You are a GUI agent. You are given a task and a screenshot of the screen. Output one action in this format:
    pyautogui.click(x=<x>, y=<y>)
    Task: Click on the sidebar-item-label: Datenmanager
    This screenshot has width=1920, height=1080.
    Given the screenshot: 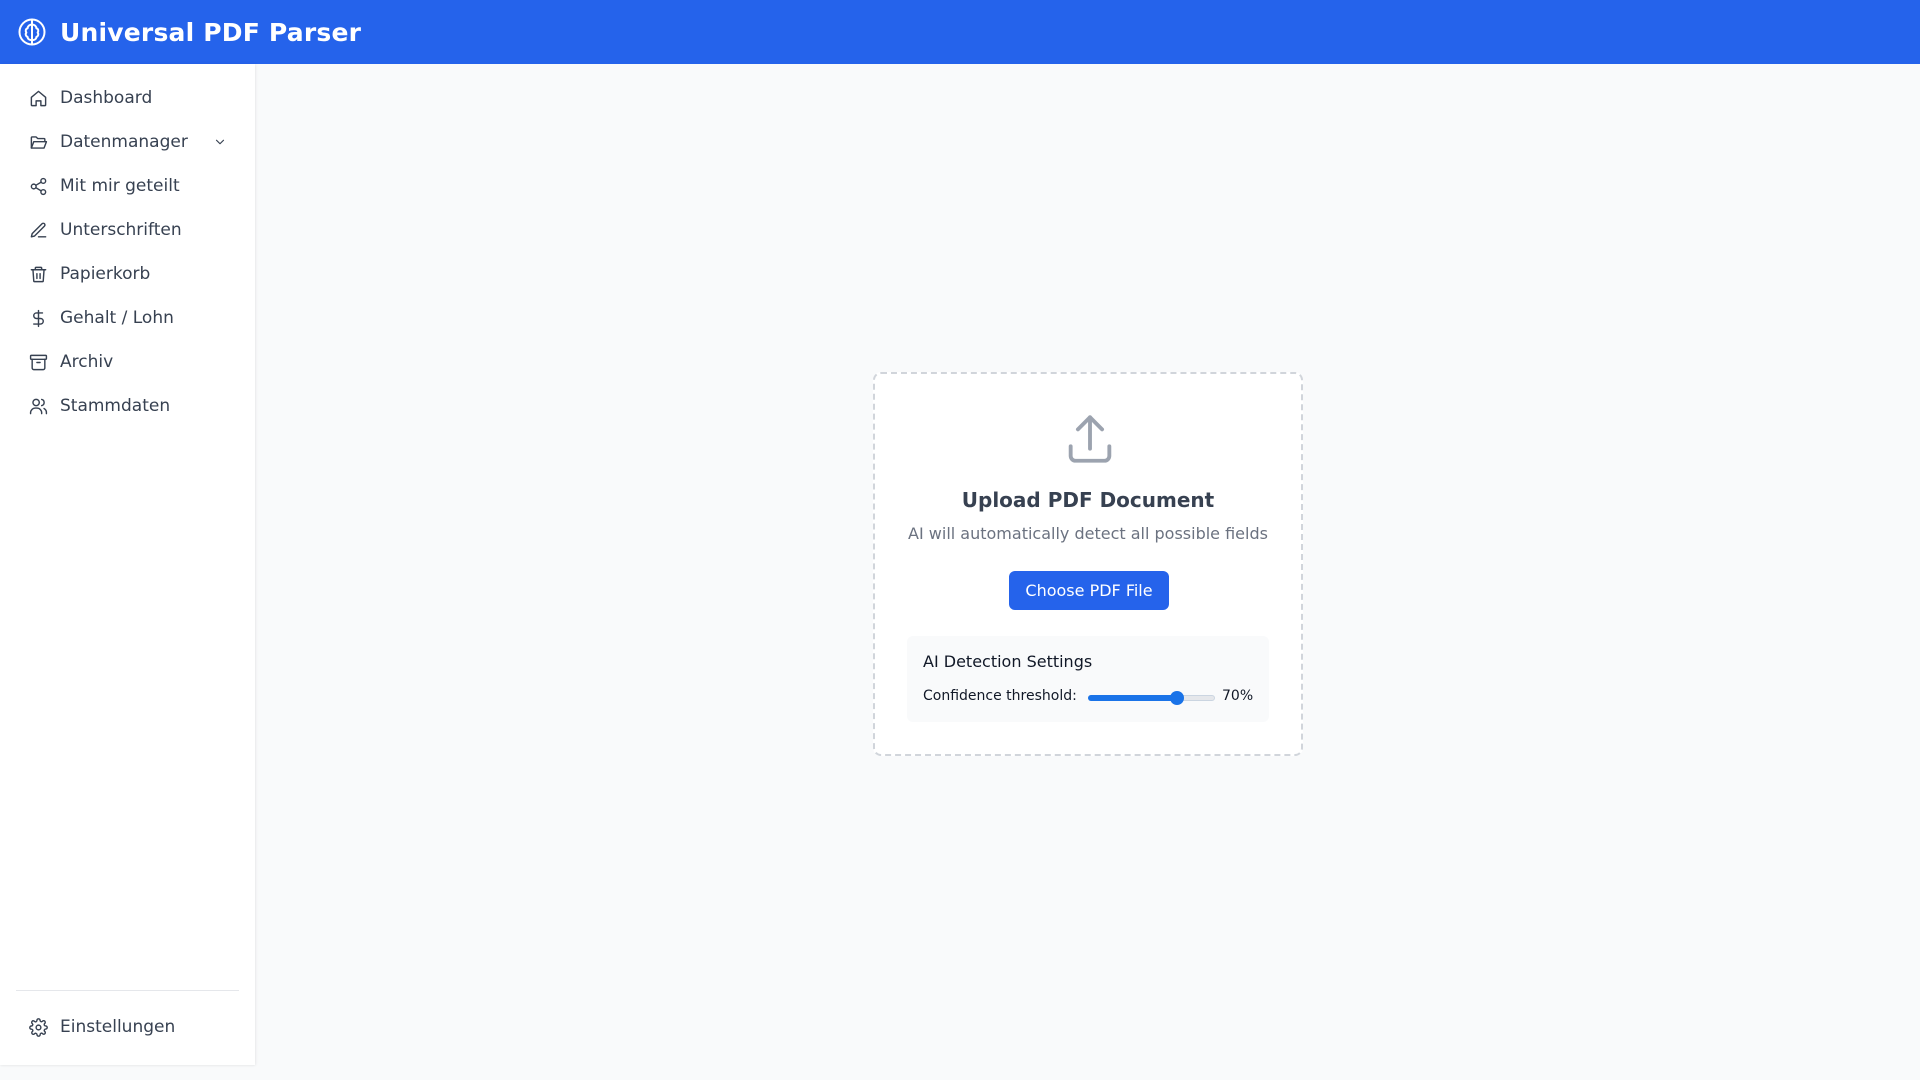 What is the action you would take?
    pyautogui.click(x=124, y=142)
    